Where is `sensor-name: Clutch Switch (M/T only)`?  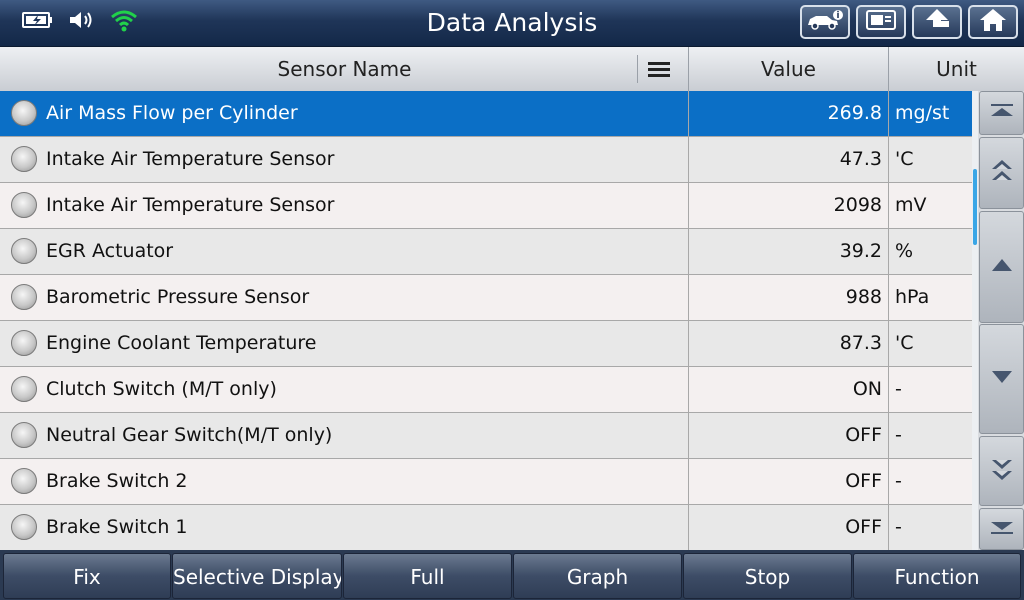
sensor-name: Clutch Switch (M/T only) is located at coordinates (344, 389).